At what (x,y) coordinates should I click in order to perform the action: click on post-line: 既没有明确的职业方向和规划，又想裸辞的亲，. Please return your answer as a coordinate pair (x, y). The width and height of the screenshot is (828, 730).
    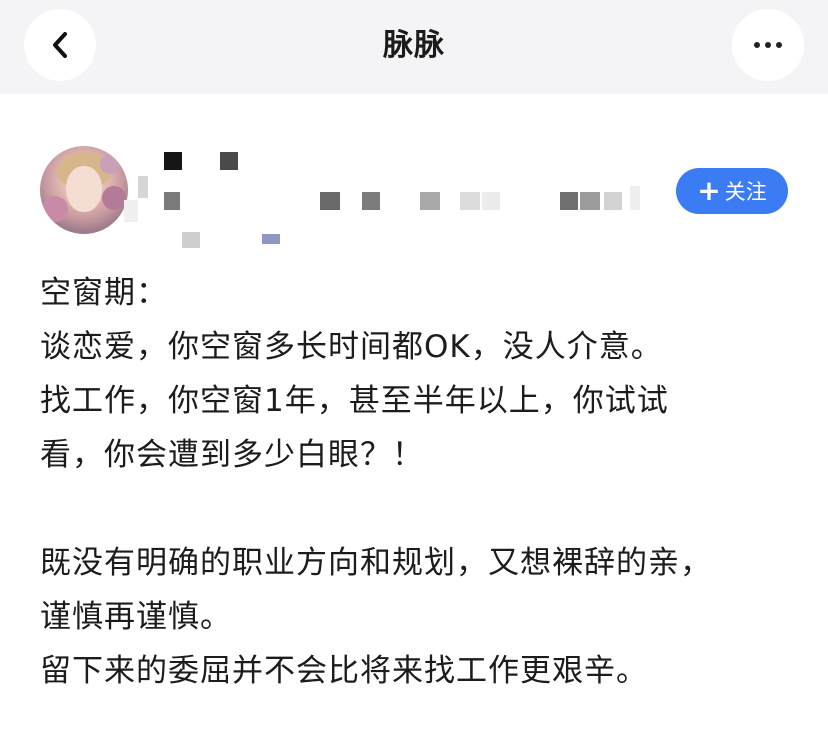
    Looking at the image, I should click on (376, 563).